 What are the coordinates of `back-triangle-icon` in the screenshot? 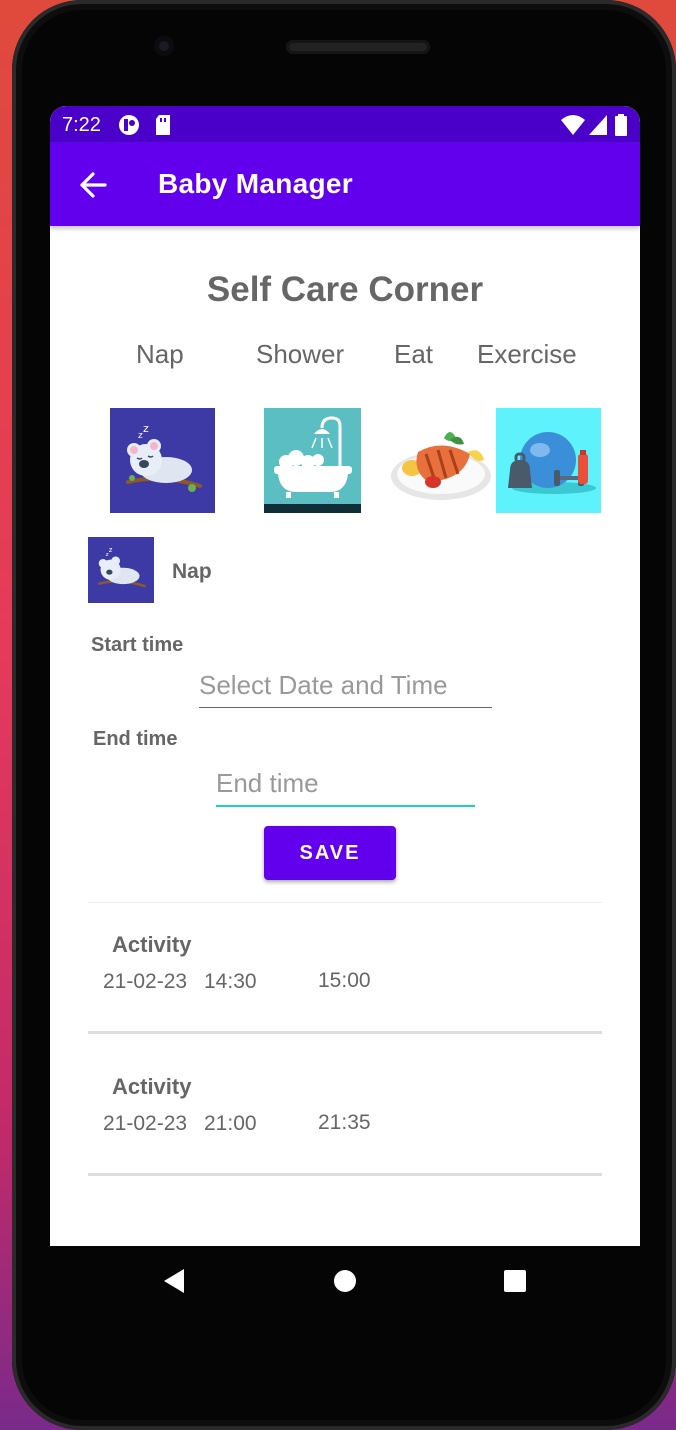 It's located at (174, 1281).